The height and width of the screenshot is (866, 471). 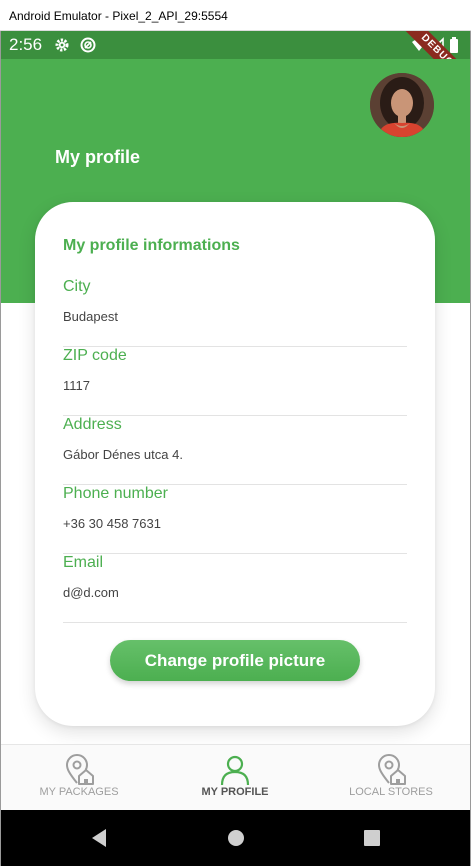 What do you see at coordinates (235, 770) in the screenshot?
I see `person-icon` at bounding box center [235, 770].